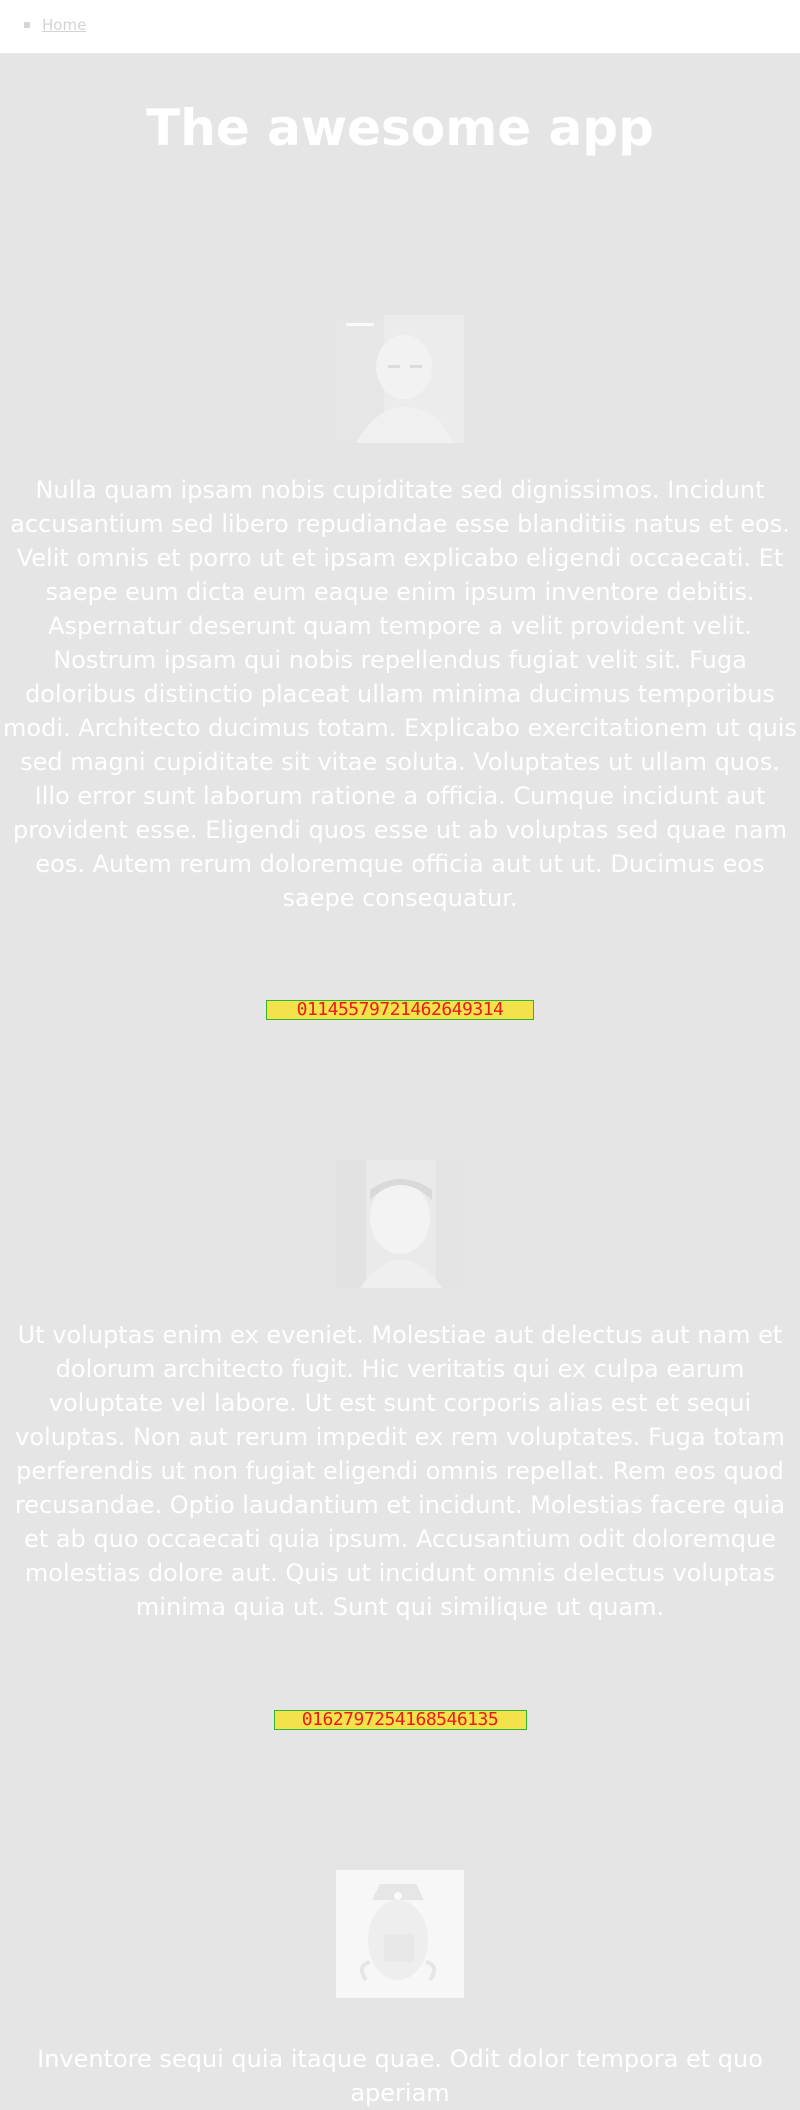 The image size is (800, 2110). Describe the element at coordinates (400, 128) in the screenshot. I see `app-title: The awesome app` at that location.